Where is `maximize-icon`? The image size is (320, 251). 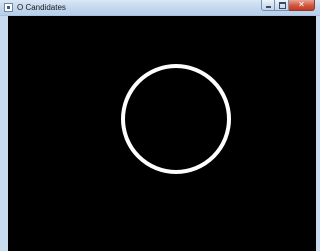
maximize-icon is located at coordinates (282, 5).